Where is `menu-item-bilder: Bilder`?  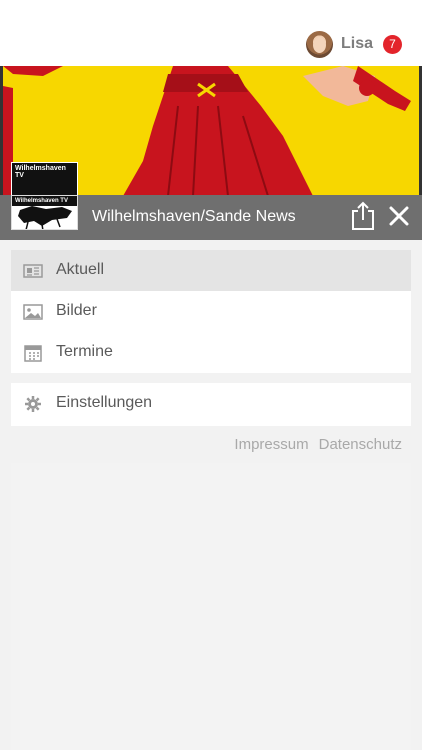 menu-item-bilder: Bilder is located at coordinates (211, 311).